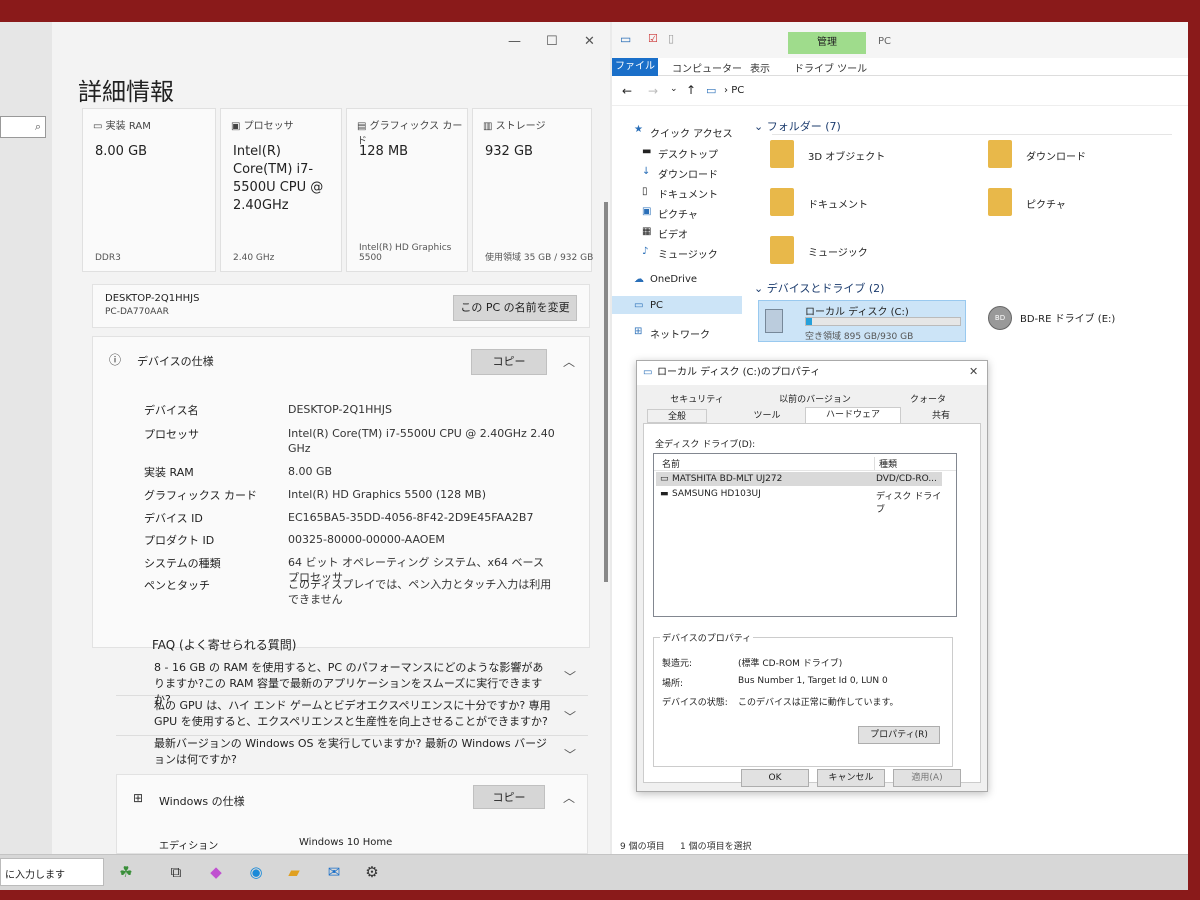  I want to click on folder-label: ダウンロード, so click(1056, 157).